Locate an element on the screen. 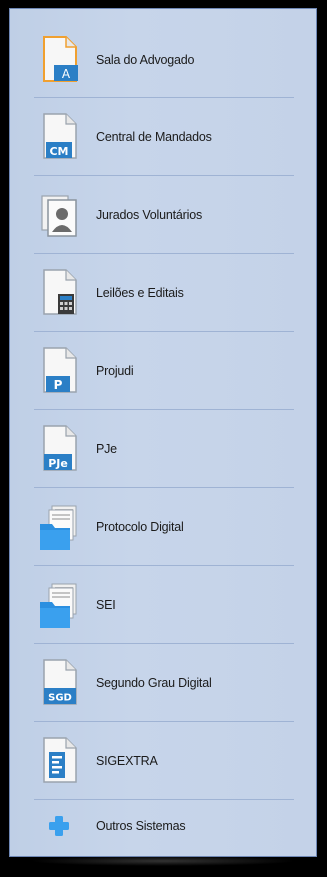 The width and height of the screenshot is (327, 877). svg-text: P is located at coordinates (58, 385).